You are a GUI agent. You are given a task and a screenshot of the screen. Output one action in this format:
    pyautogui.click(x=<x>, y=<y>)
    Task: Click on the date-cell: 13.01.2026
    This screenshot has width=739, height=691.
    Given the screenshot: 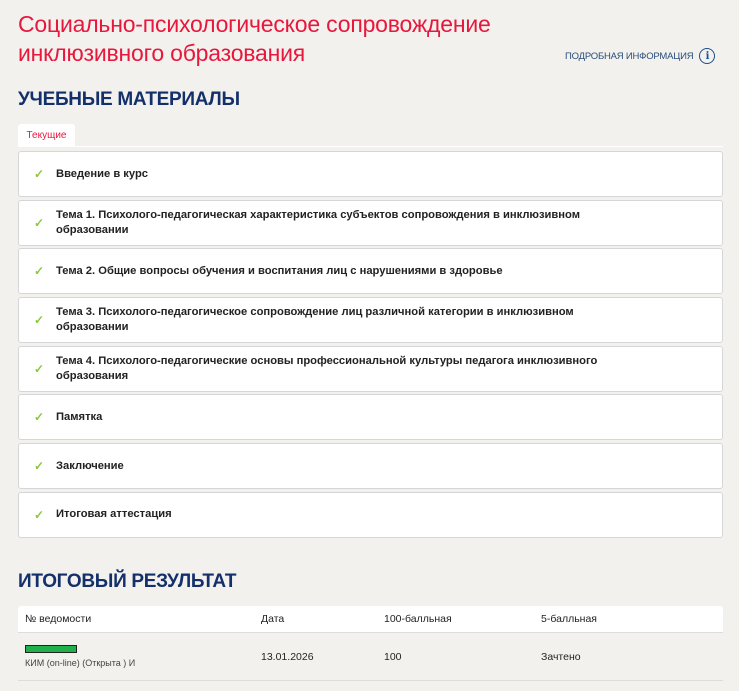 What is the action you would take?
    pyautogui.click(x=287, y=656)
    